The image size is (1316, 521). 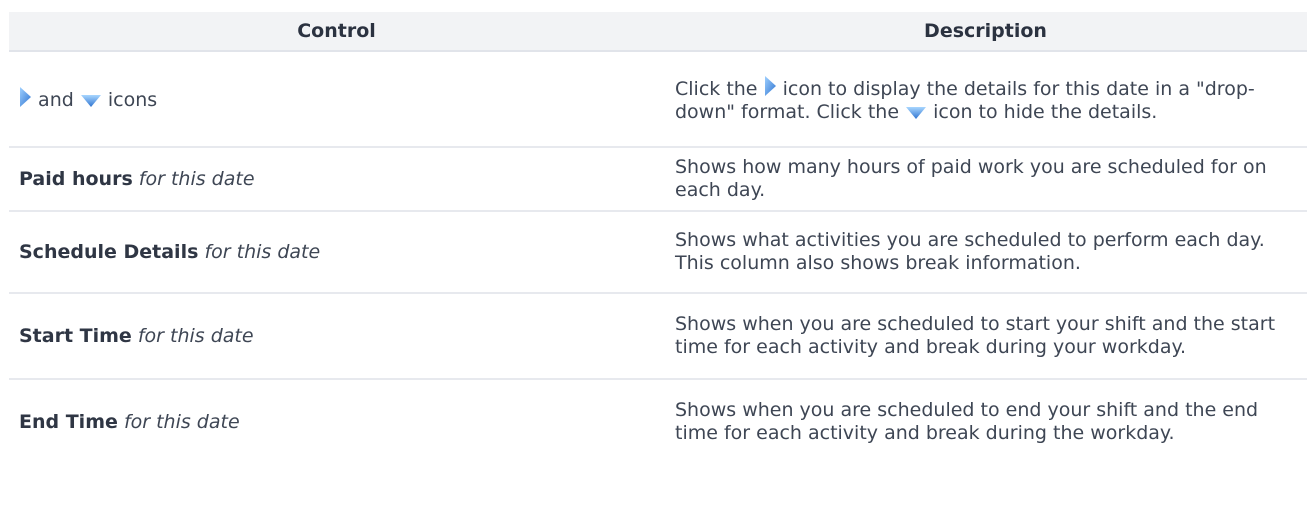 What do you see at coordinates (336, 251) in the screenshot?
I see `control-cell: Schedule Details for this date` at bounding box center [336, 251].